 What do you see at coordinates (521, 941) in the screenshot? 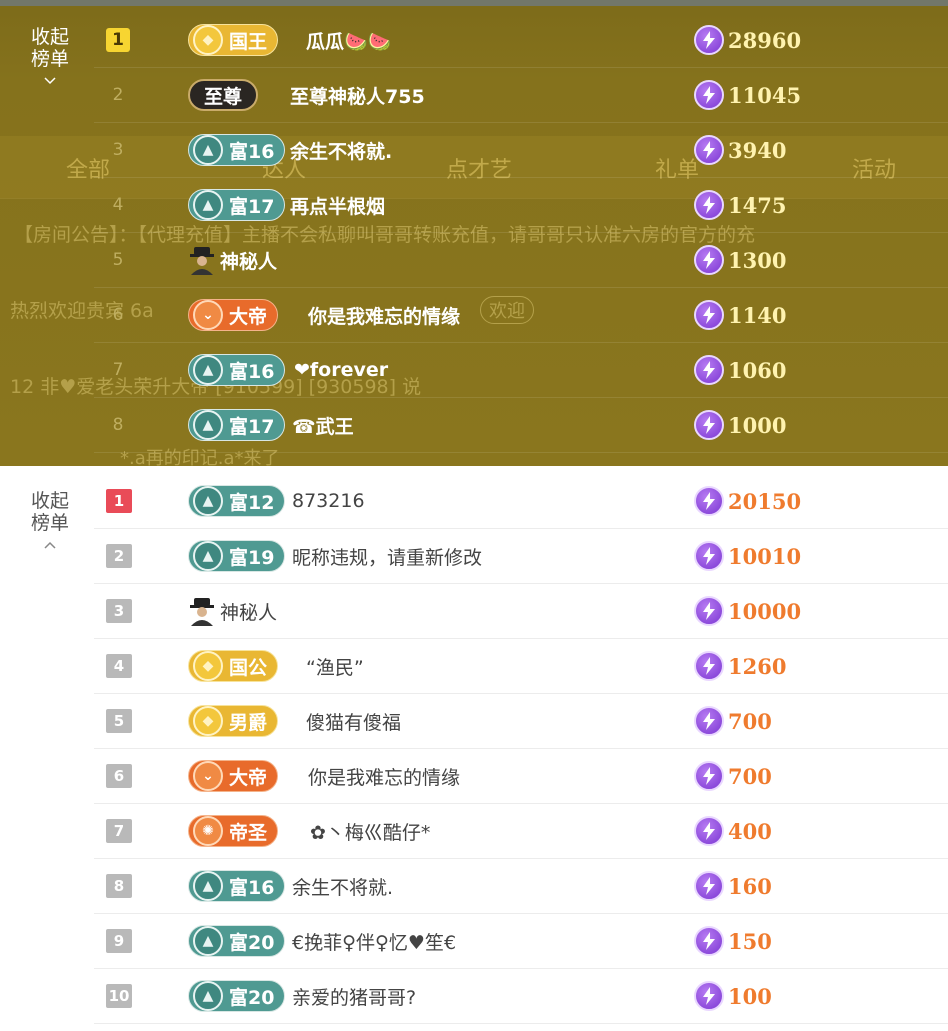
I see `list-item: 9 ▲ 富20 €挽菲♀伴♀忆♥笙€ 150` at bounding box center [521, 941].